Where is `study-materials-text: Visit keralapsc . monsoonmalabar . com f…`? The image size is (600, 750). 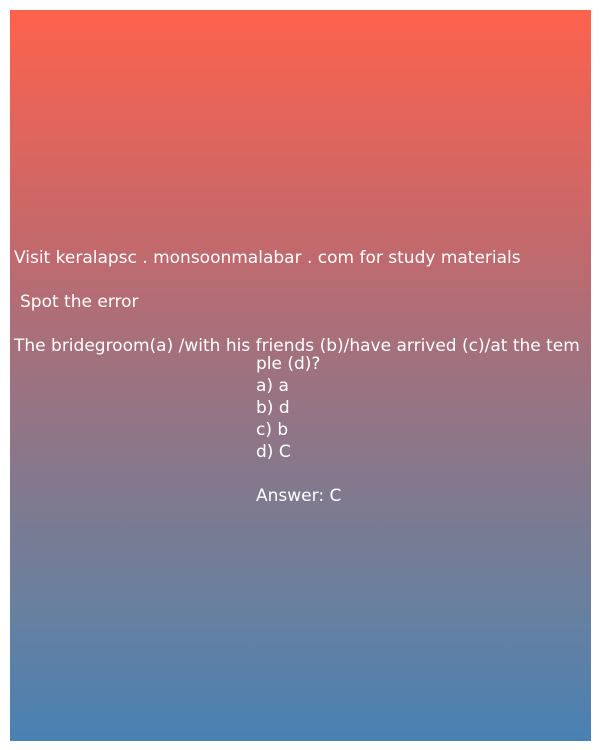 study-materials-text: Visit keralapsc . monsoonmalabar . com f… is located at coordinates (267, 258).